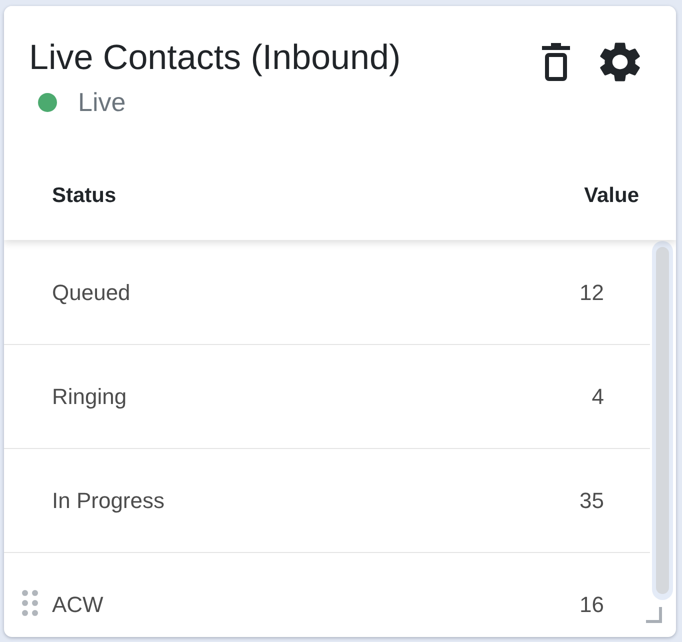  Describe the element at coordinates (215, 58) in the screenshot. I see `widget-title: Live Contacts (Inbound)` at that location.